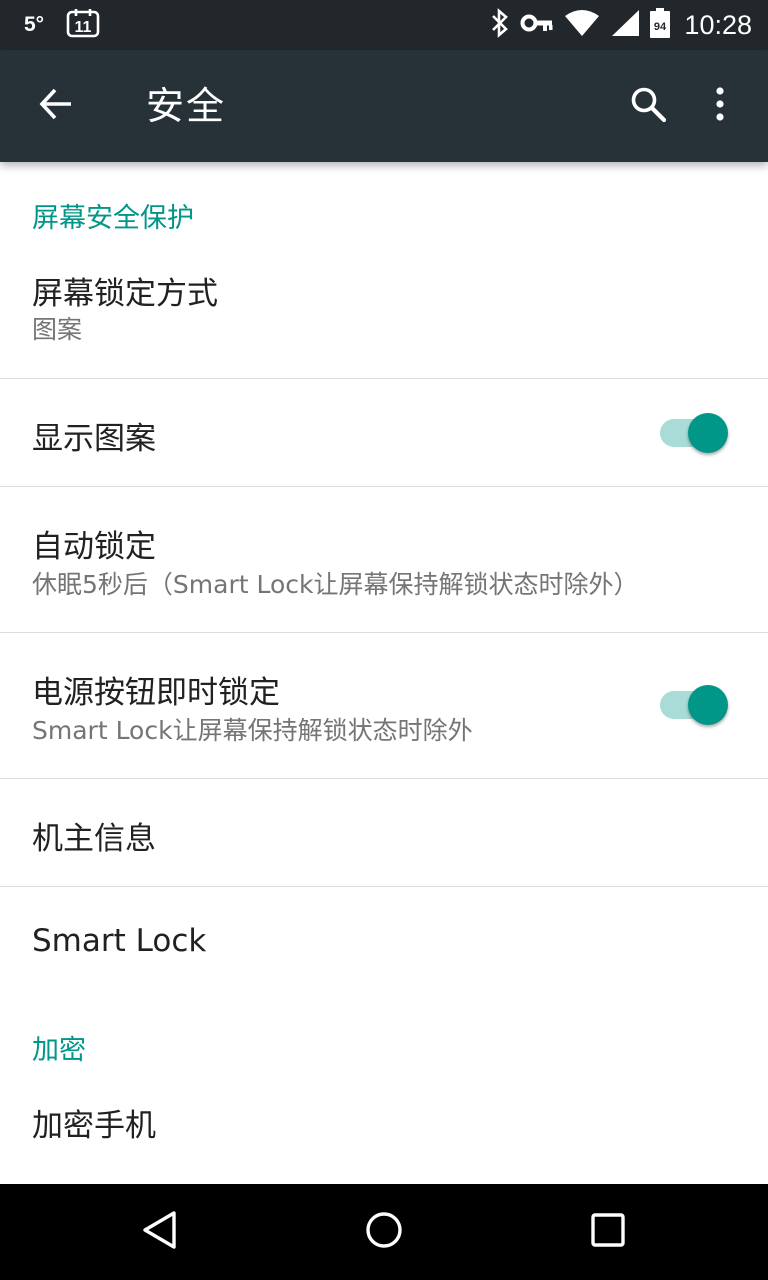  Describe the element at coordinates (94, 547) in the screenshot. I see `pref-auto-lock-title: 自动锁定` at that location.